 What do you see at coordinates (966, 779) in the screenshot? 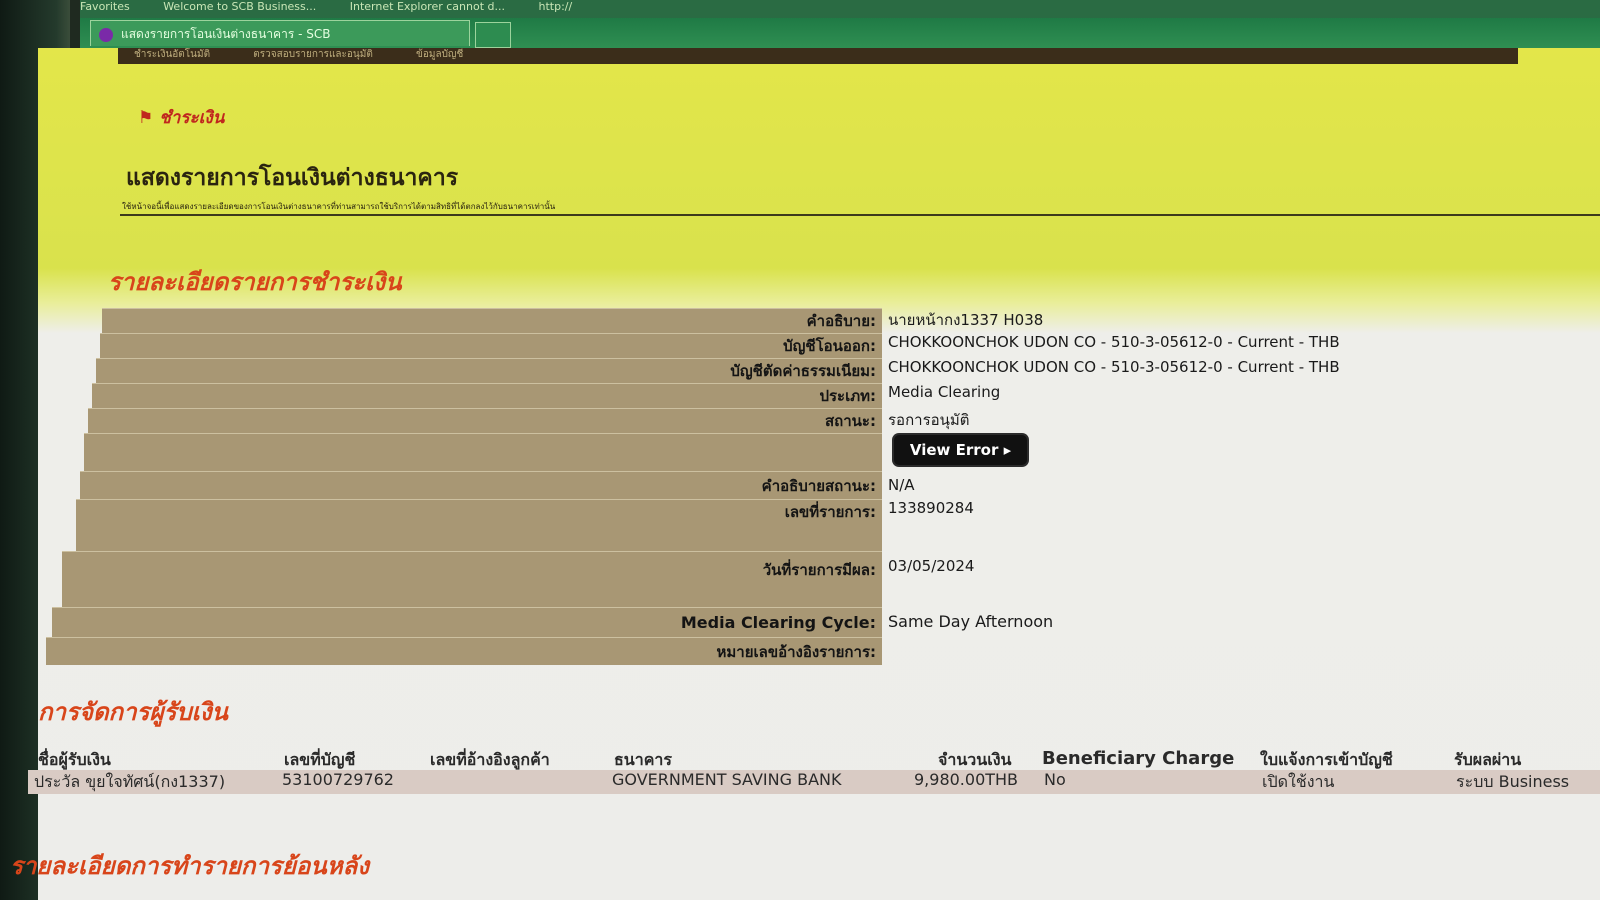
I see `payee-amount: 9,980.00THB` at bounding box center [966, 779].